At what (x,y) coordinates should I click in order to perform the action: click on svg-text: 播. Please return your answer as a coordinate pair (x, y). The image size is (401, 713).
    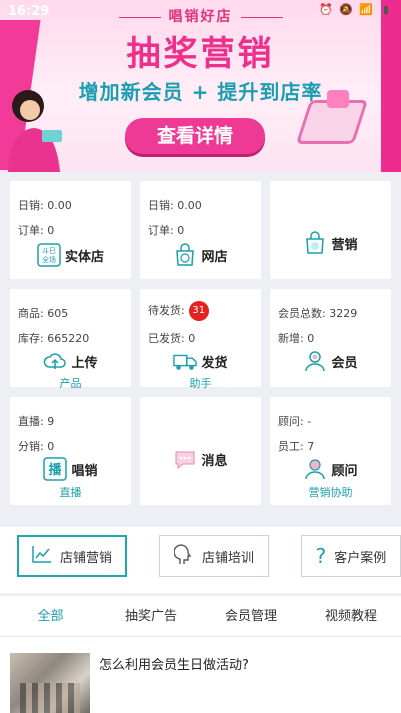
    Looking at the image, I should click on (56, 470).